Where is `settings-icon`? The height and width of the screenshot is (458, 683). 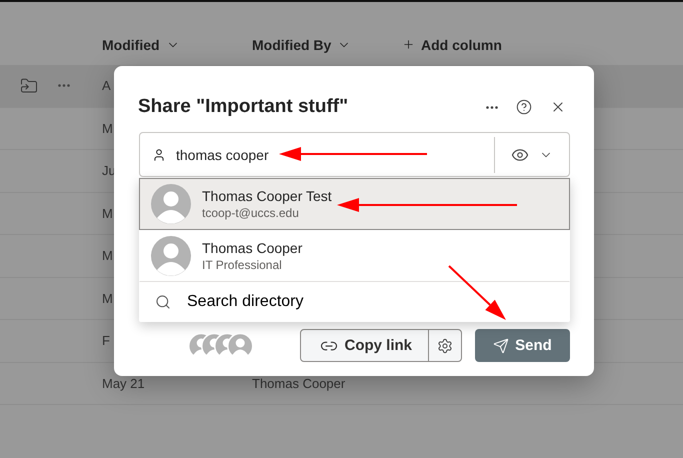 settings-icon is located at coordinates (445, 346).